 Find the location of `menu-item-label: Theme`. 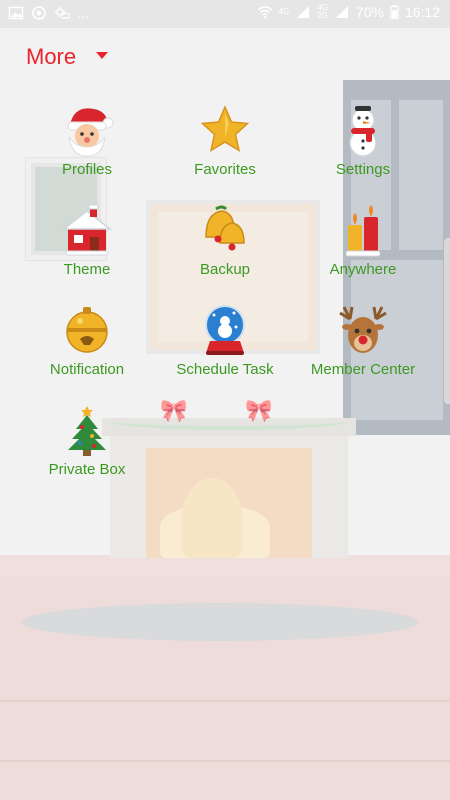

menu-item-label: Theme is located at coordinates (87, 269).